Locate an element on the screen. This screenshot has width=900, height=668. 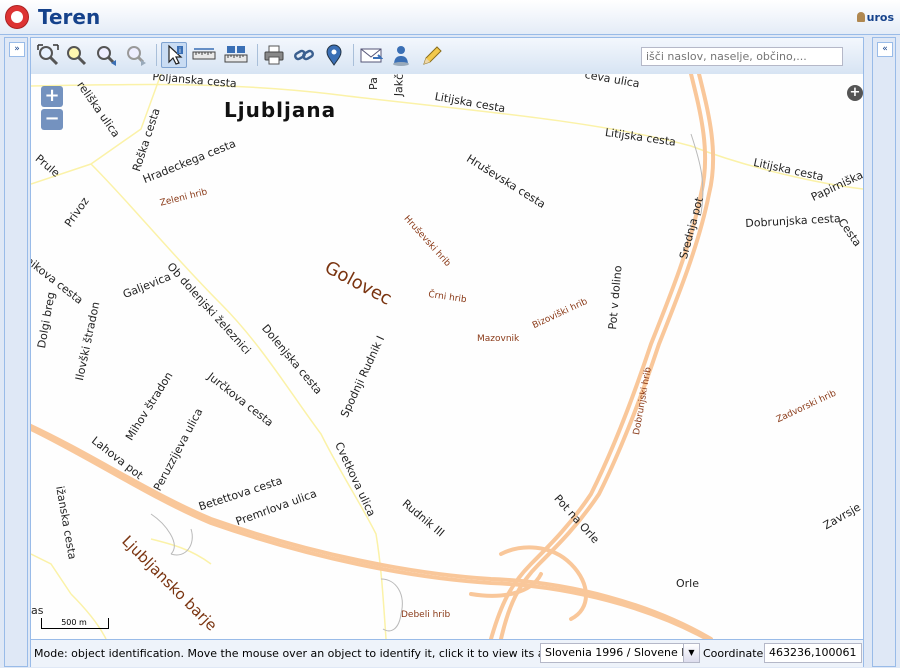
zoom-out-button: − is located at coordinates (52, 119).